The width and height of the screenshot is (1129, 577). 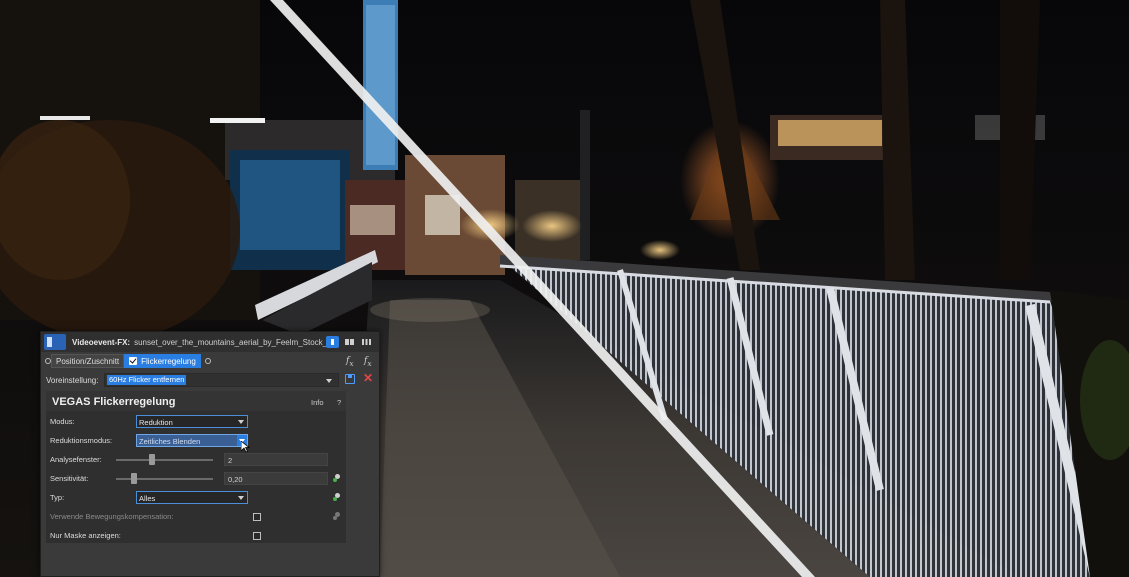 I want to click on list-view-button, so click(x=366, y=342).